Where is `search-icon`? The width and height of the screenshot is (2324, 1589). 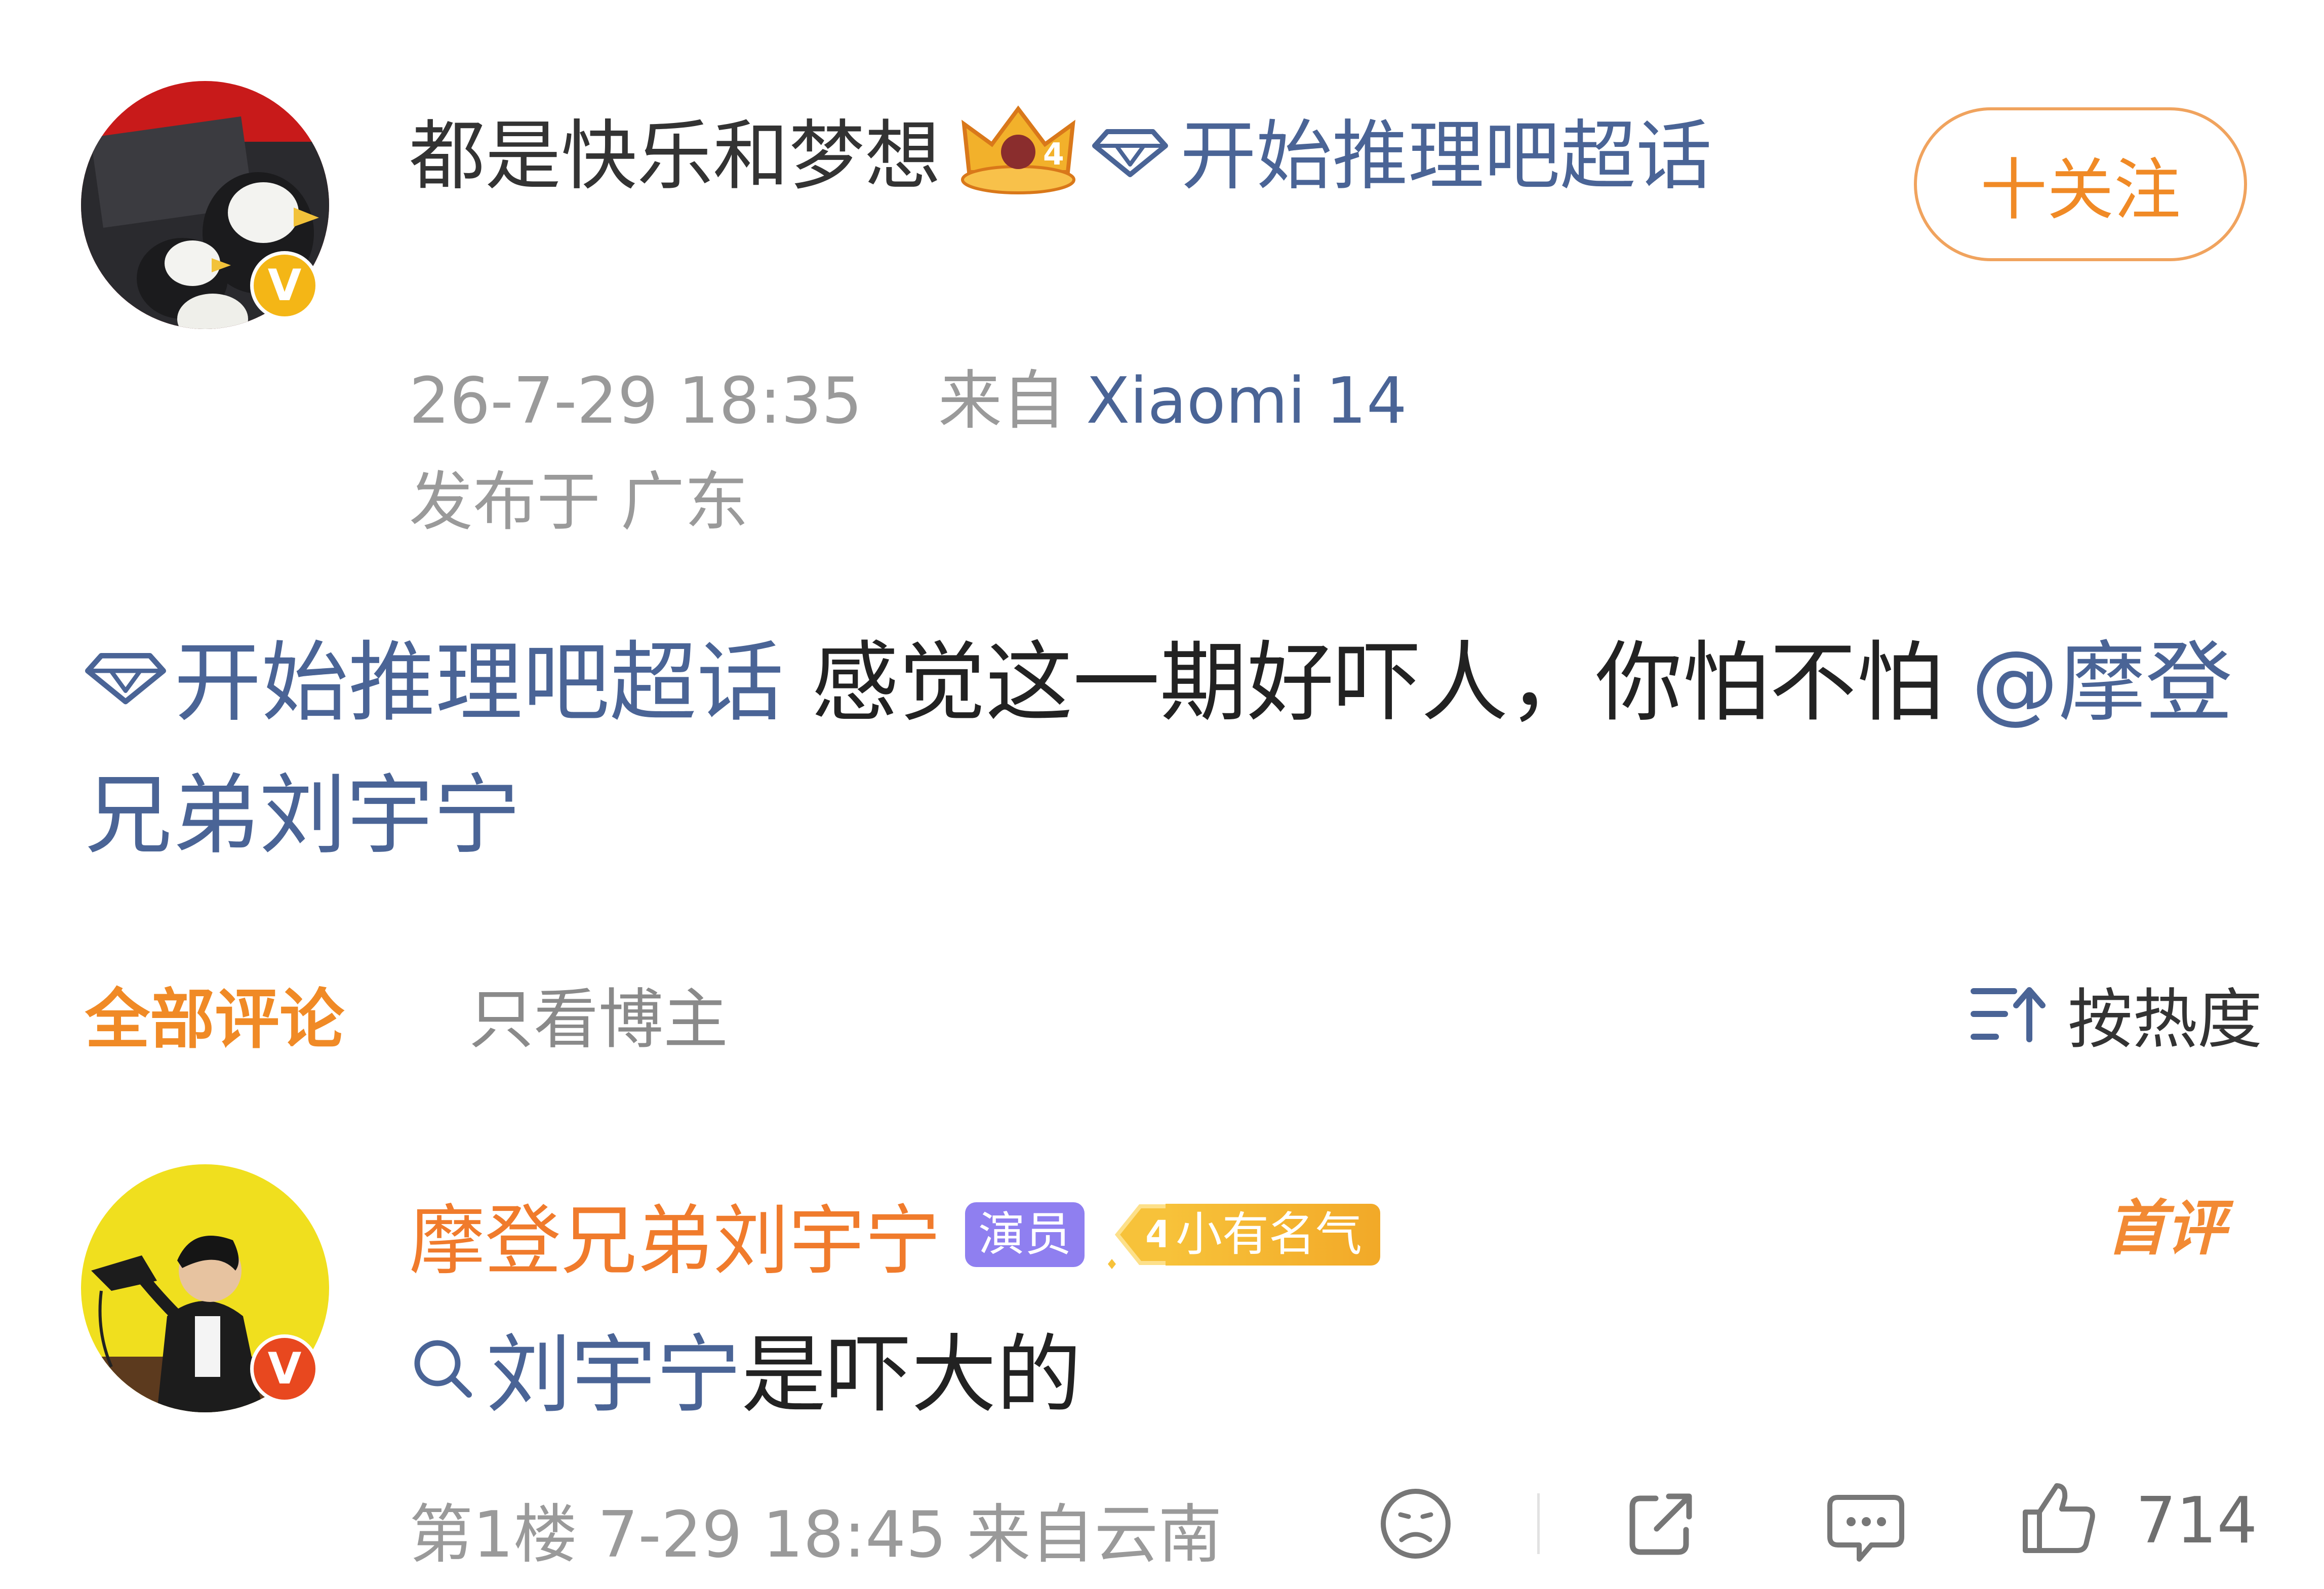
search-icon is located at coordinates (443, 1369).